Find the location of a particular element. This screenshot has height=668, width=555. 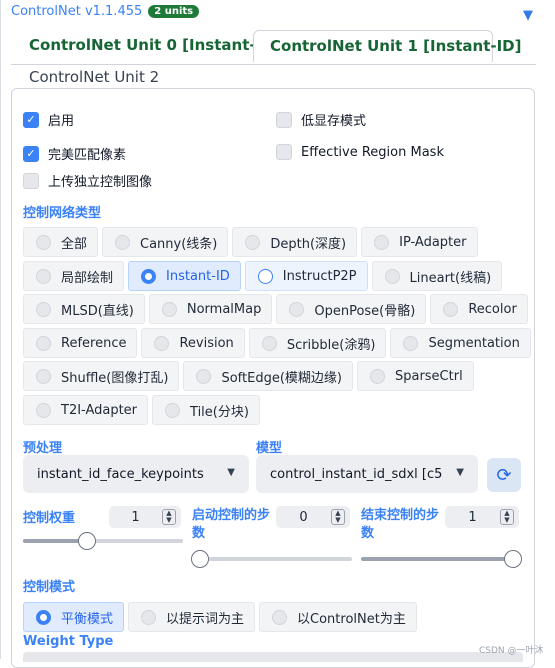

control-type-row-2: 局部绘制 Instant-ID InstructP2P Lineart(线稿) is located at coordinates (264, 276).